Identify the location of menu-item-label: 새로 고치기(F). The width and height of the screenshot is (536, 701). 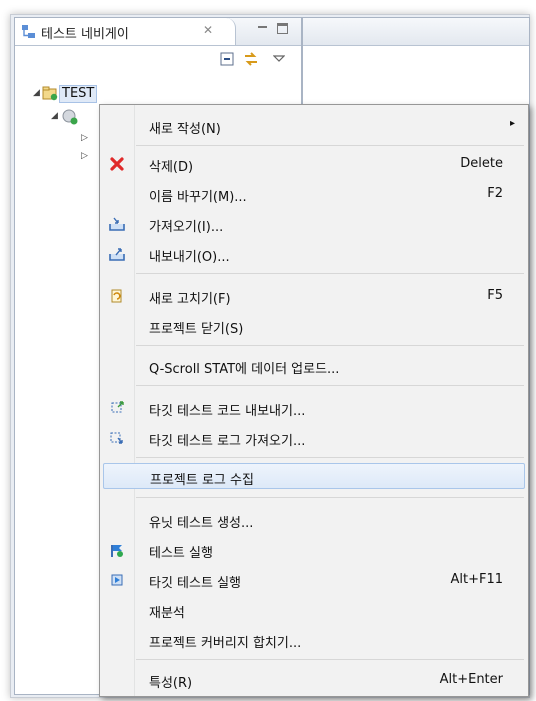
(190, 299).